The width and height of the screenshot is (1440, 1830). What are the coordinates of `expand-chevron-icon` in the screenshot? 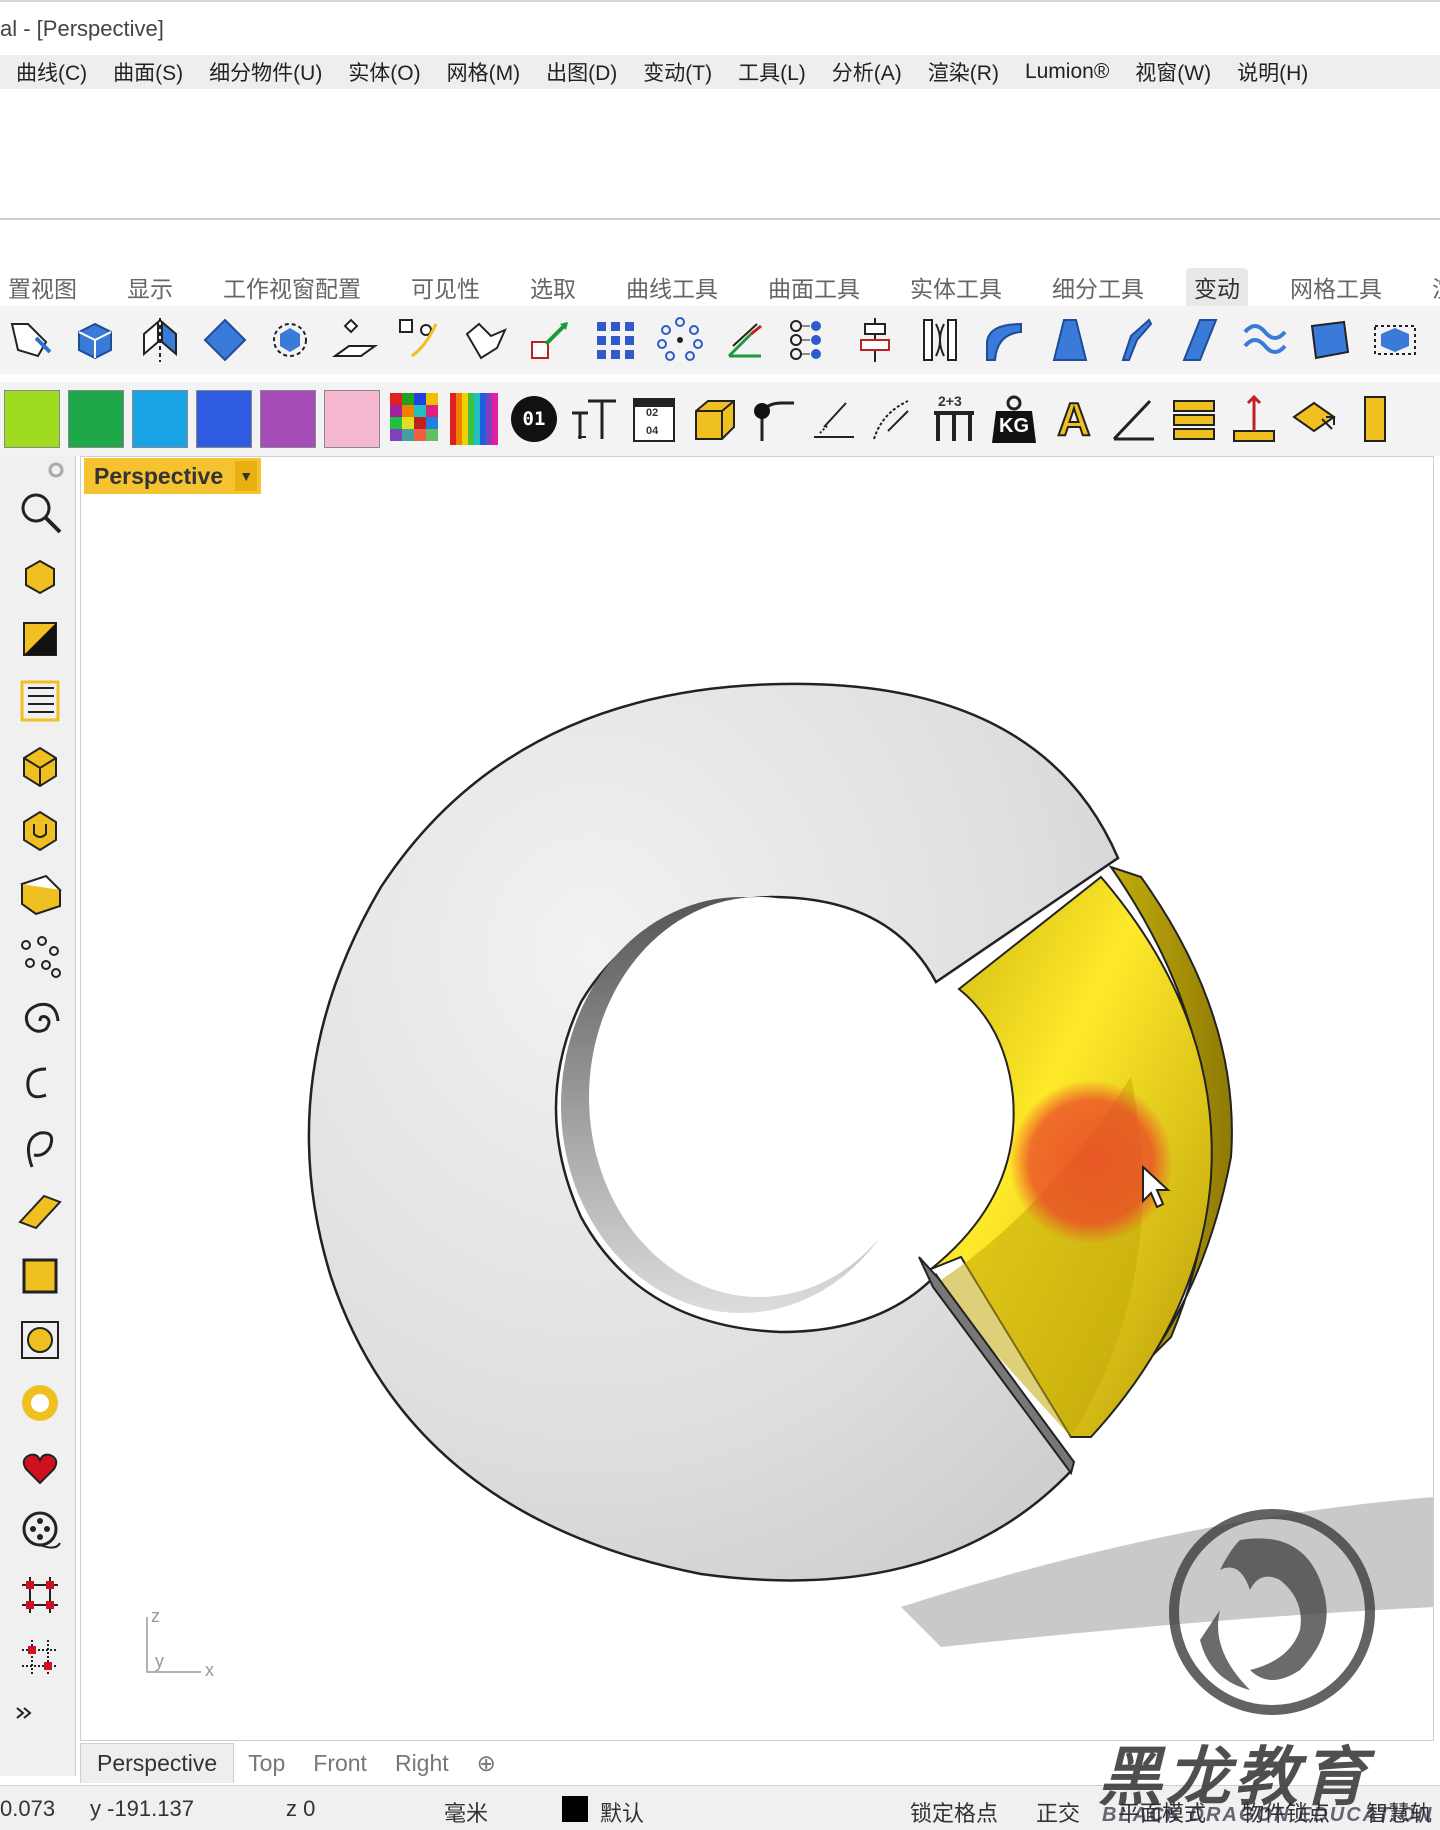 It's located at (24, 1713).